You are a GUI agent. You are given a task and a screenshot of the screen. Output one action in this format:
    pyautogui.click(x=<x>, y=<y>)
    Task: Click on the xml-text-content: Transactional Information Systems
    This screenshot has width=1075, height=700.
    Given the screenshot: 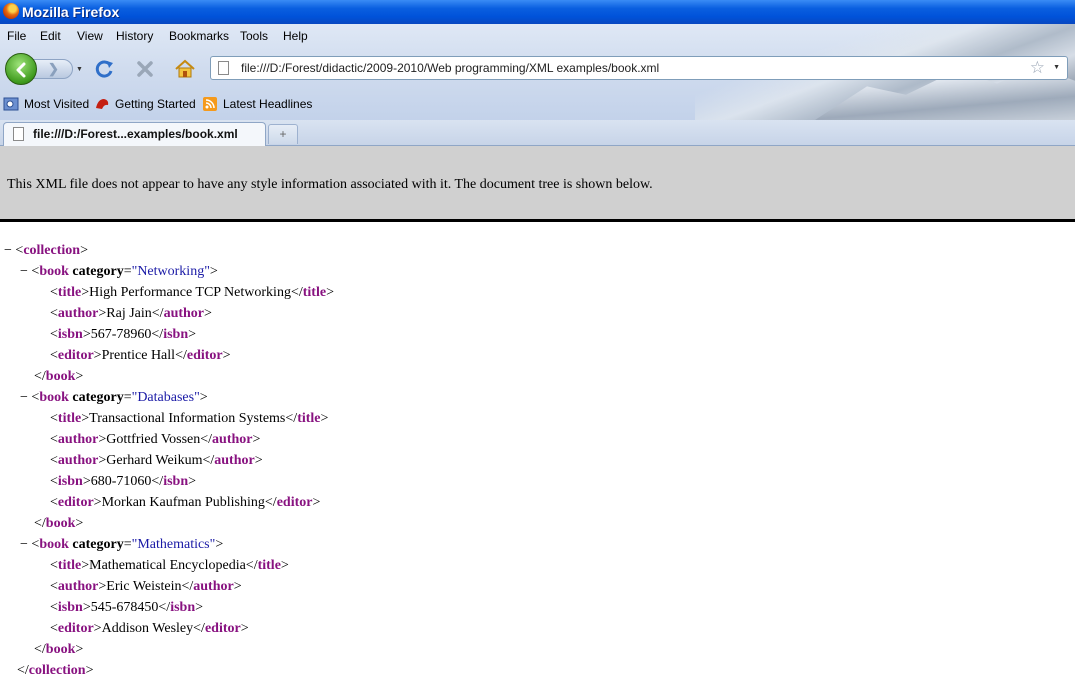 What is the action you would take?
    pyautogui.click(x=187, y=418)
    